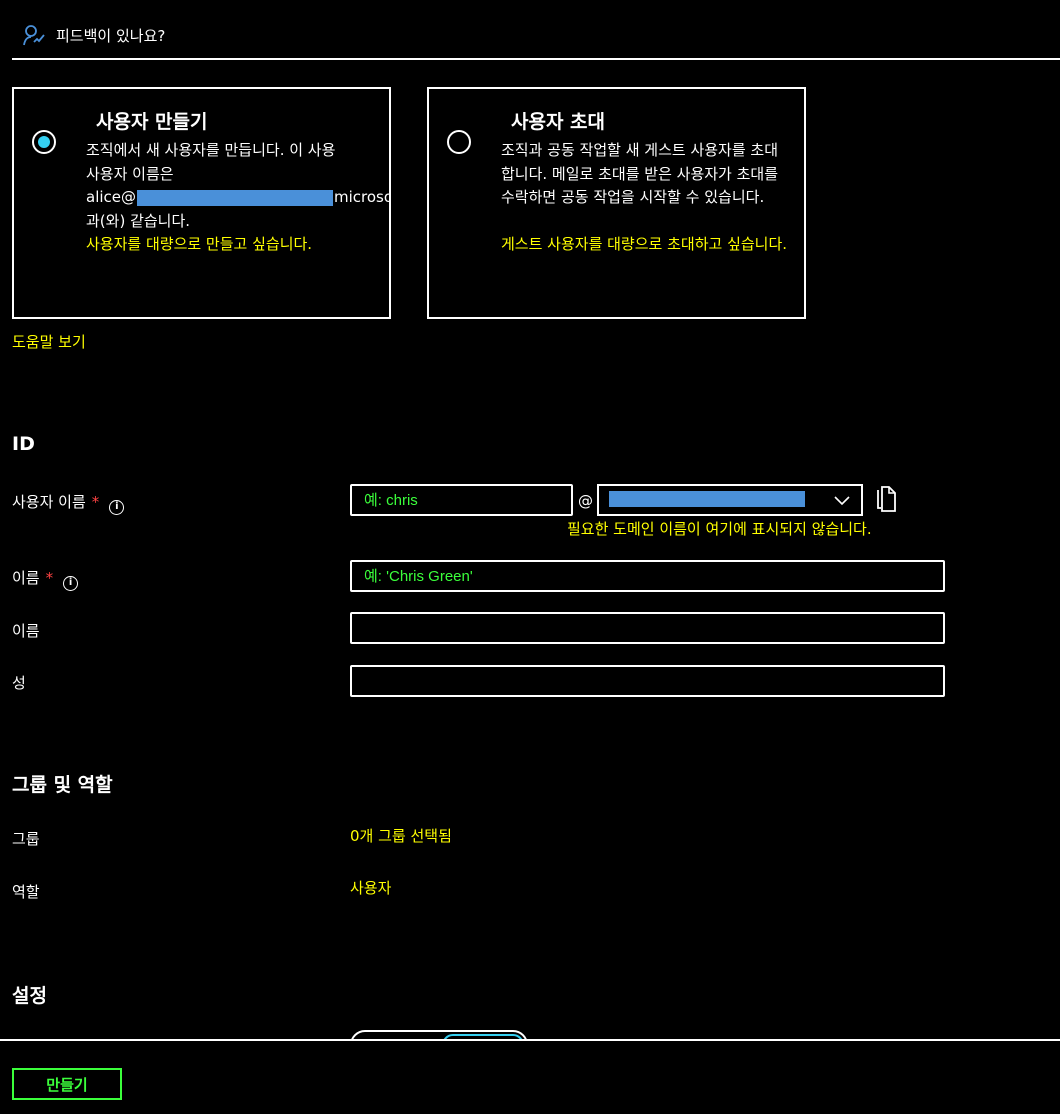  What do you see at coordinates (26, 839) in the screenshot?
I see `field-label-groups: 그룹` at bounding box center [26, 839].